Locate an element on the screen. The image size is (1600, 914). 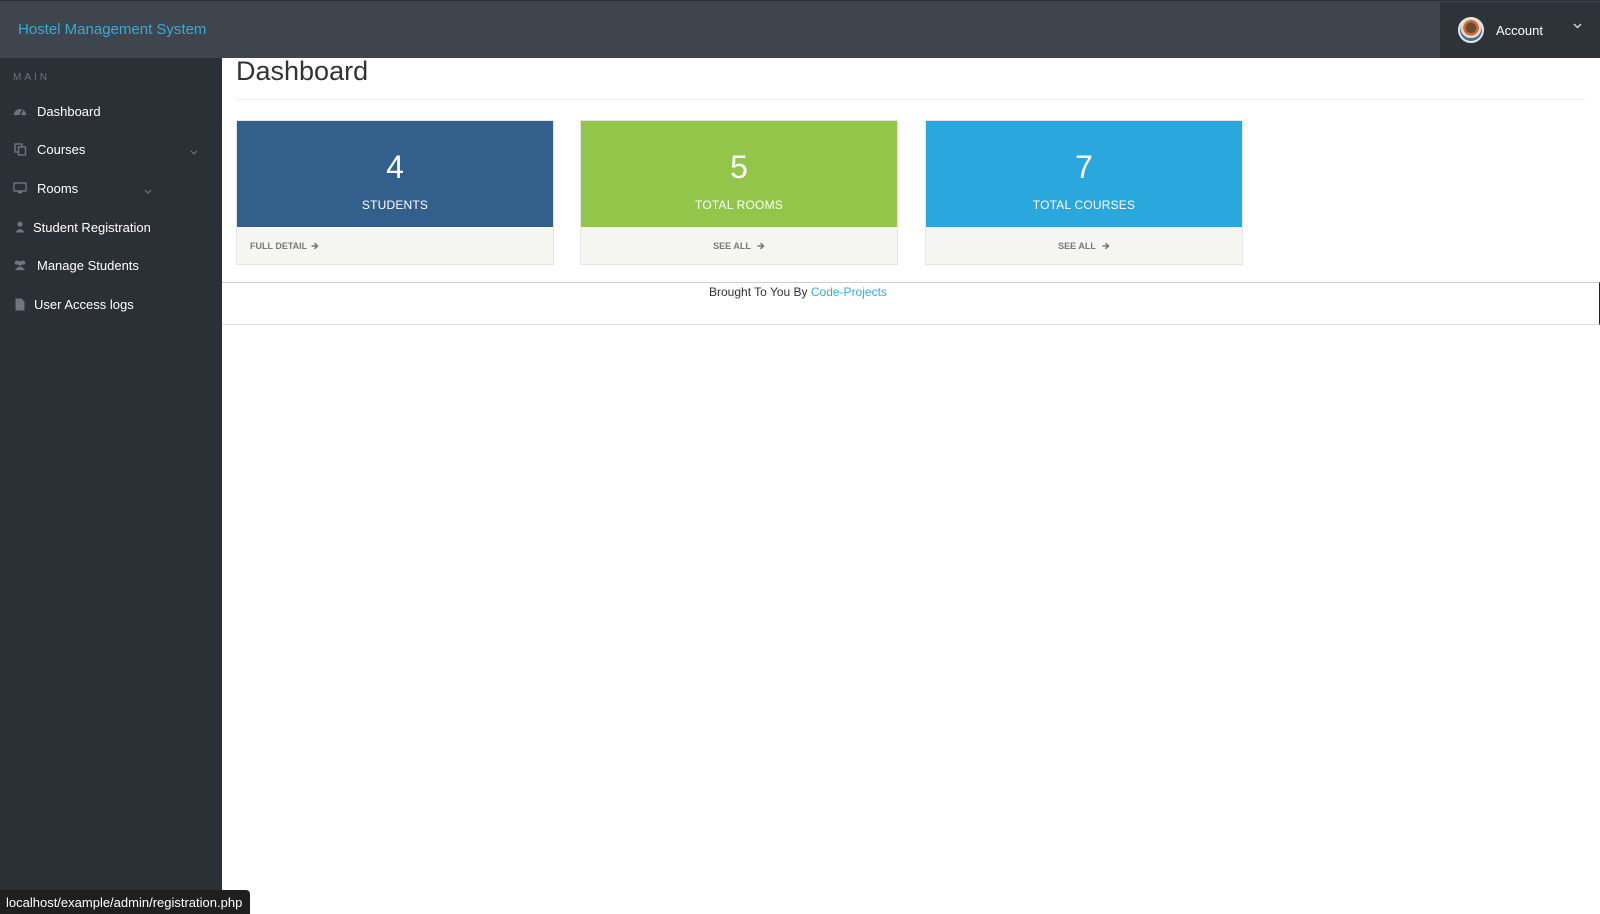
account-menu: Account is located at coordinates (1520, 30).